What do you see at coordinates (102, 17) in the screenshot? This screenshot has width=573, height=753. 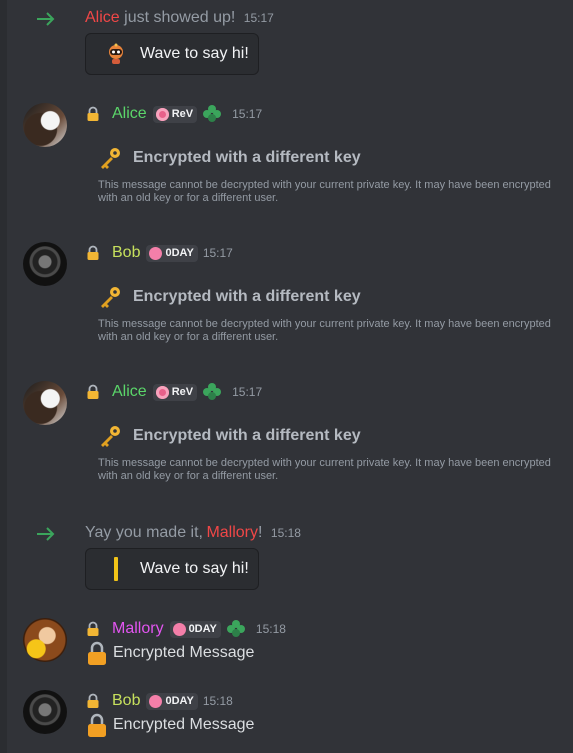 I see `join-username: Alice` at bounding box center [102, 17].